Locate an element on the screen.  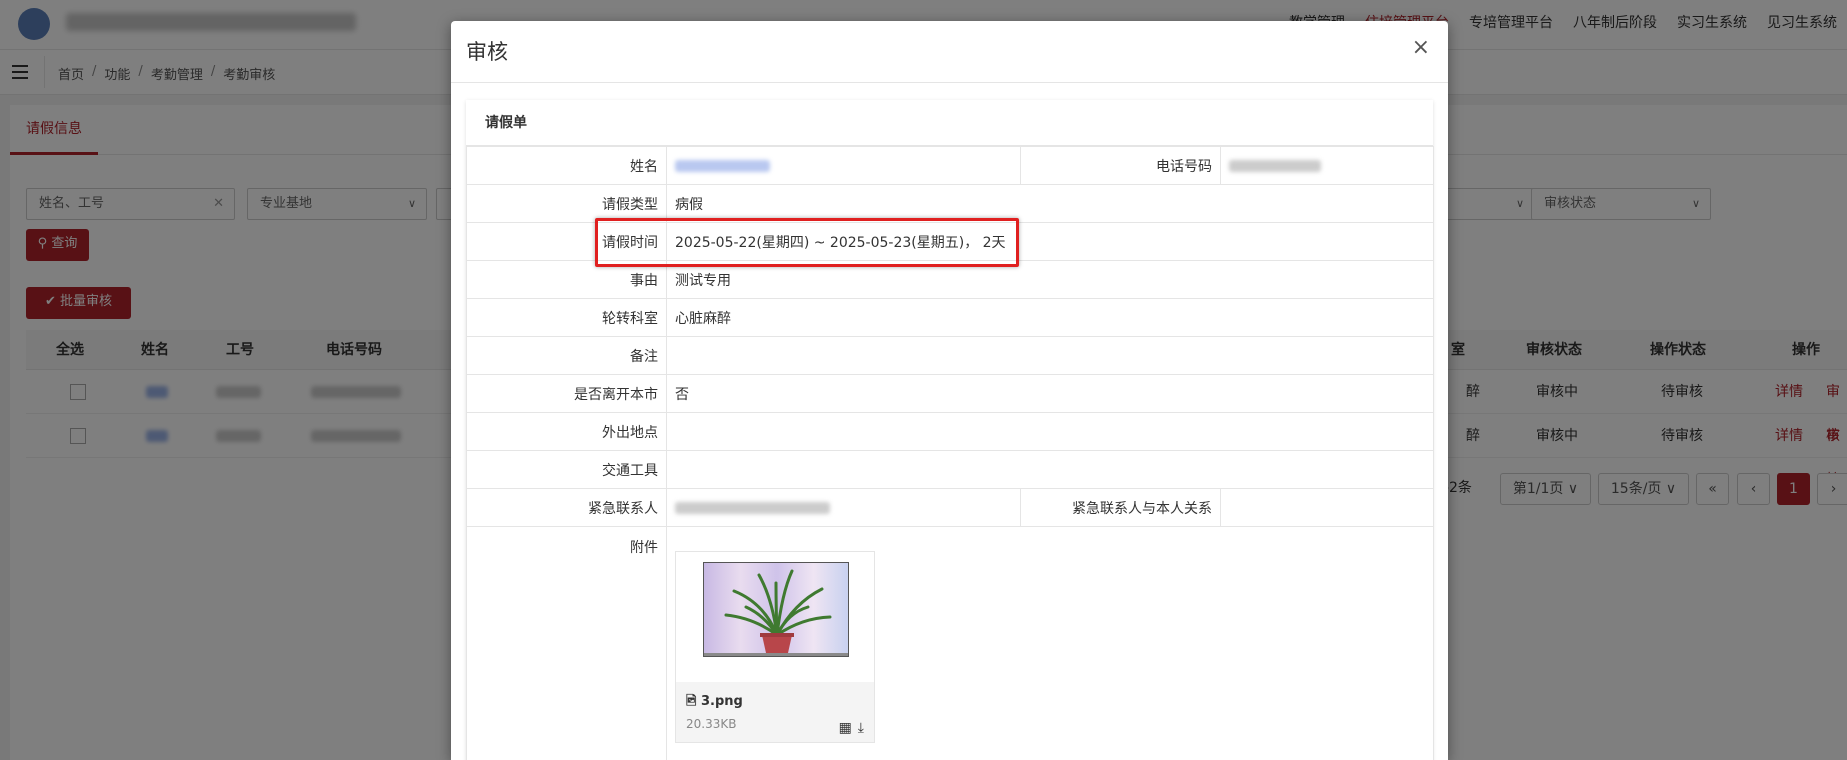
phone-value is located at coordinates (1327, 165).